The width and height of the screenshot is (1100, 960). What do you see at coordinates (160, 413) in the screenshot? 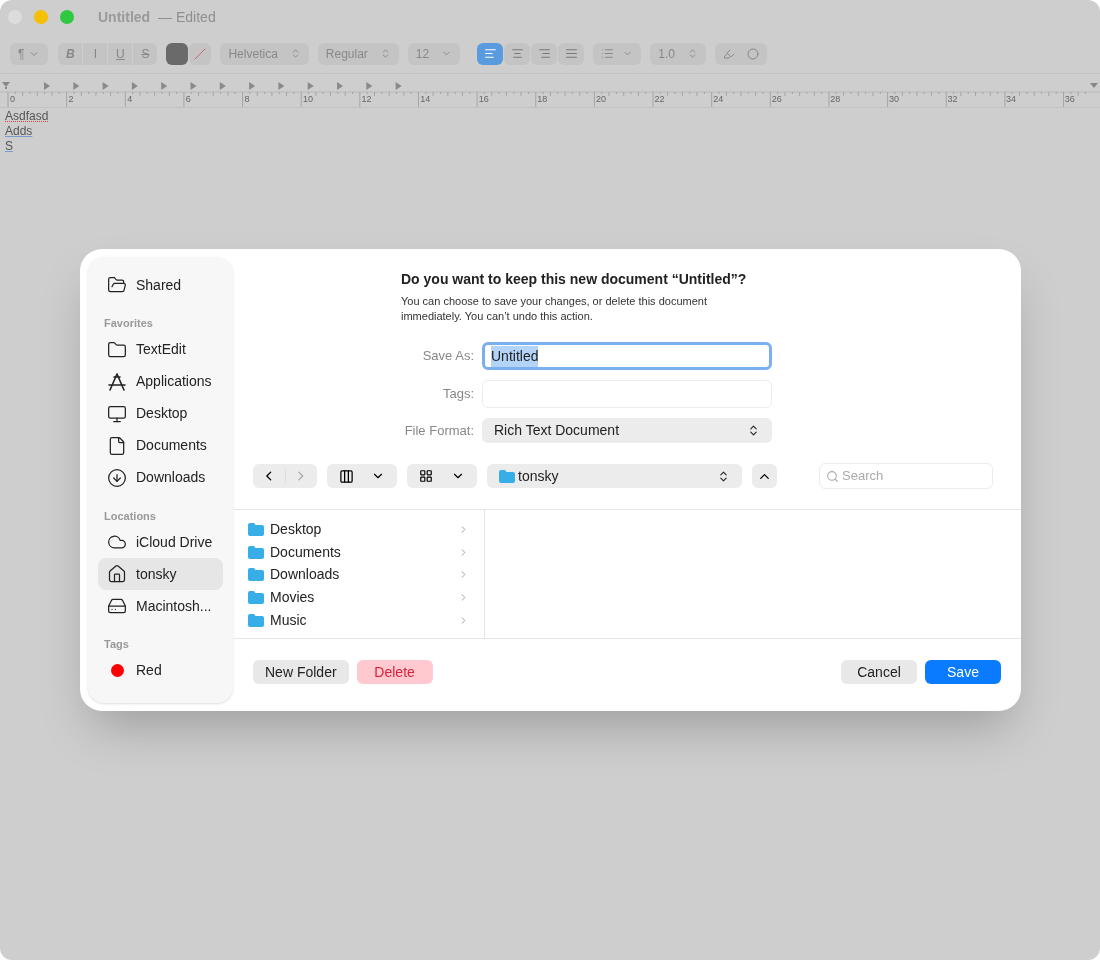
I see `sidebar-item: Desktop` at bounding box center [160, 413].